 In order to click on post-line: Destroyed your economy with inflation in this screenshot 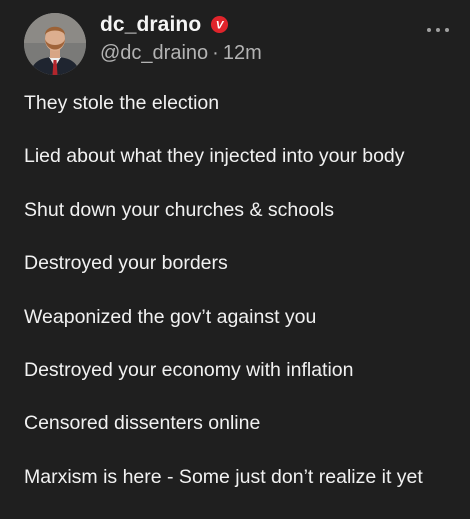, I will do `click(189, 369)`.